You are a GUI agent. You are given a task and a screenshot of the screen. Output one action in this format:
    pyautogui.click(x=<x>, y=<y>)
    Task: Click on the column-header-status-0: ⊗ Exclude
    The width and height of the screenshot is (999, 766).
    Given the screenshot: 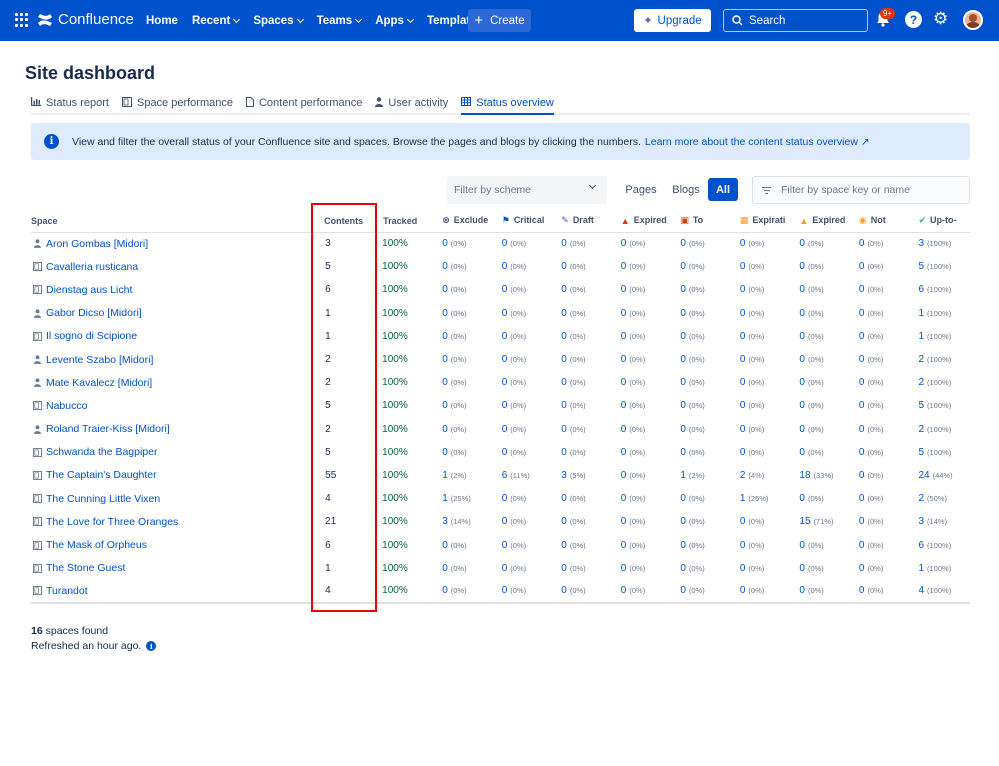 What is the action you would take?
    pyautogui.click(x=472, y=221)
    